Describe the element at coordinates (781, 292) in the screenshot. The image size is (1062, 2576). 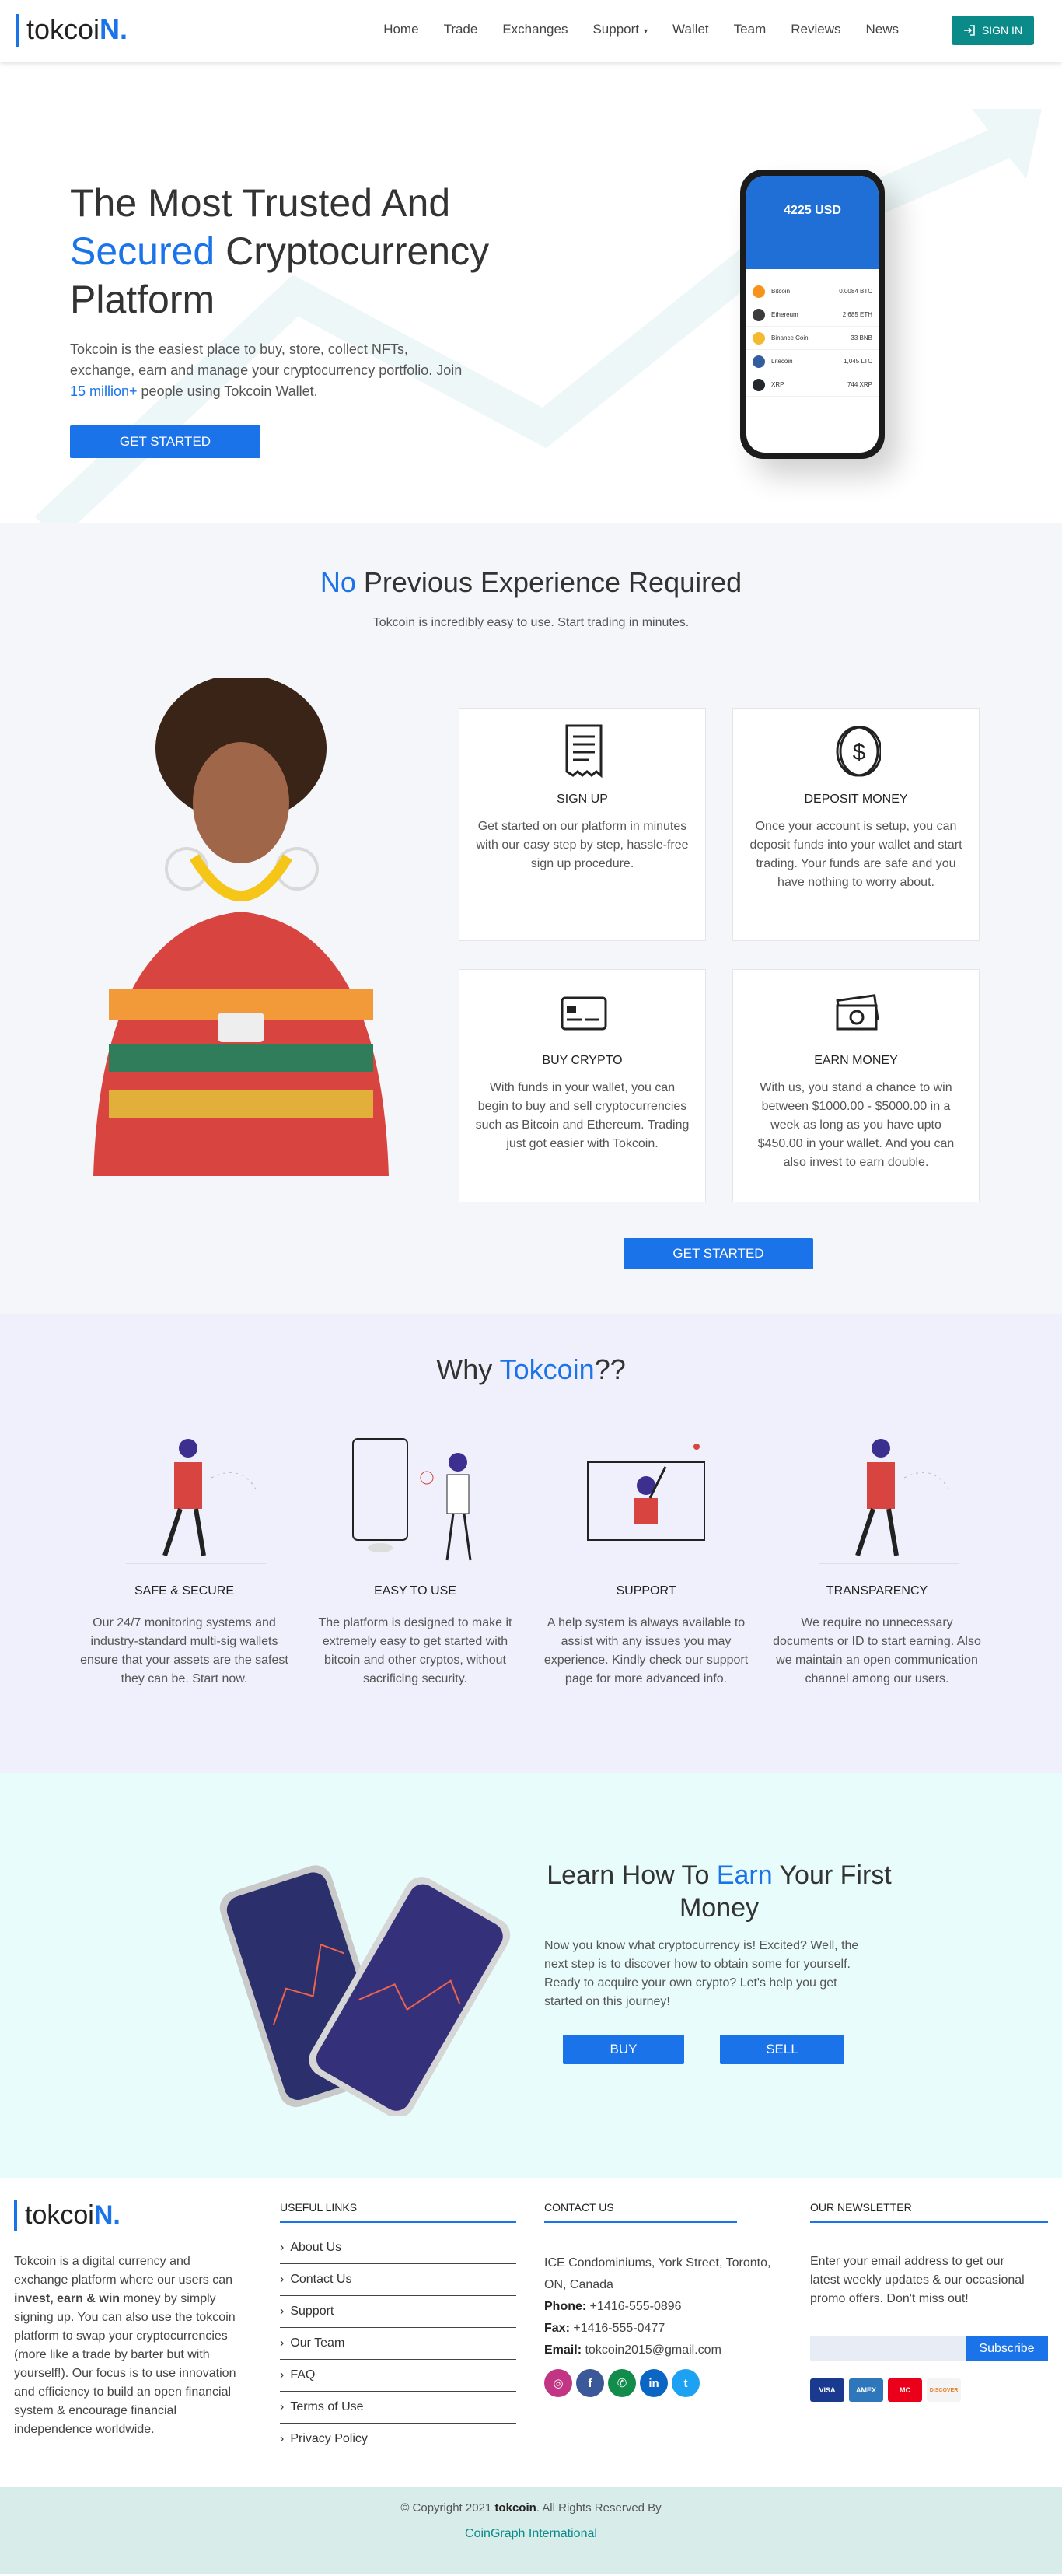
I see `coin-name: Bitcoin` at that location.